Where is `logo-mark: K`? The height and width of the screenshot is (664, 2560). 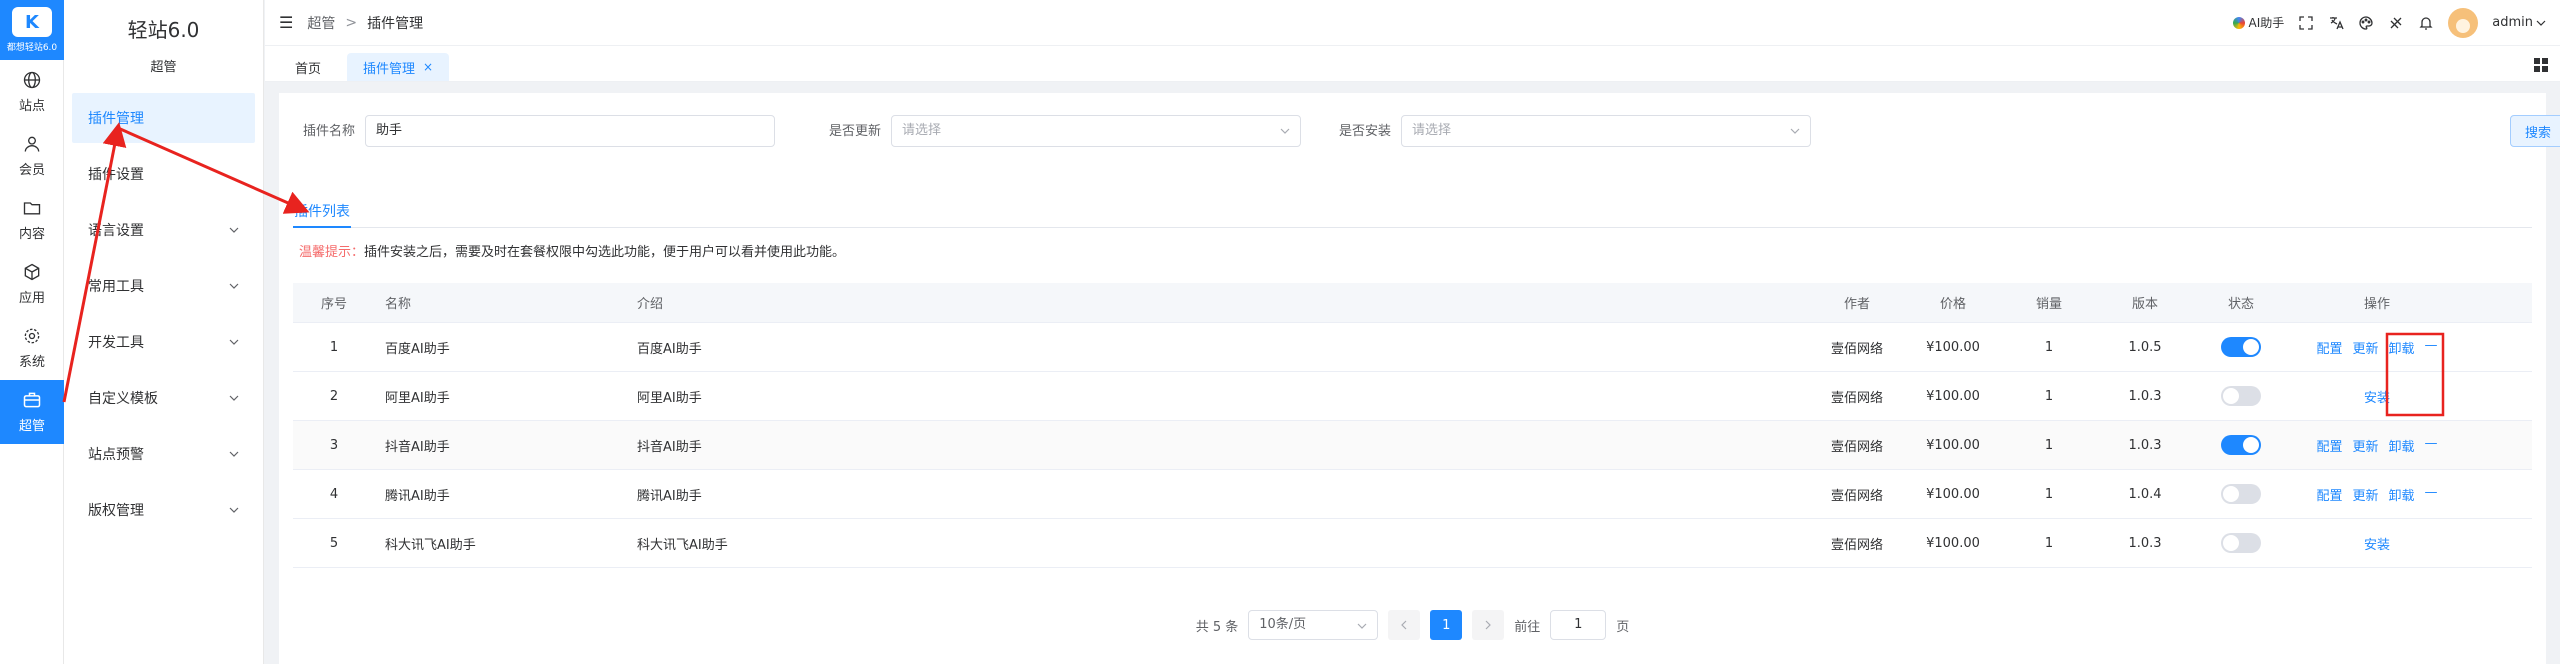
logo-mark: K is located at coordinates (32, 22).